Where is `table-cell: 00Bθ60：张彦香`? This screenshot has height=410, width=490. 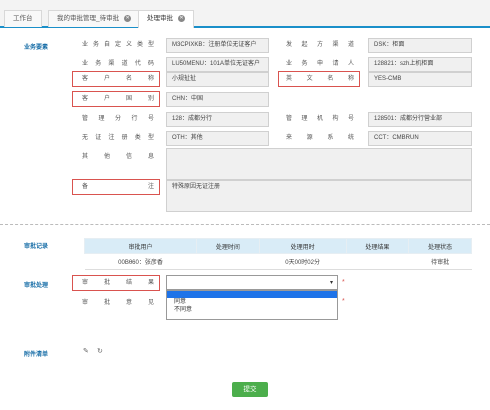 table-cell: 00Bθ60：张彦香 is located at coordinates (140, 261).